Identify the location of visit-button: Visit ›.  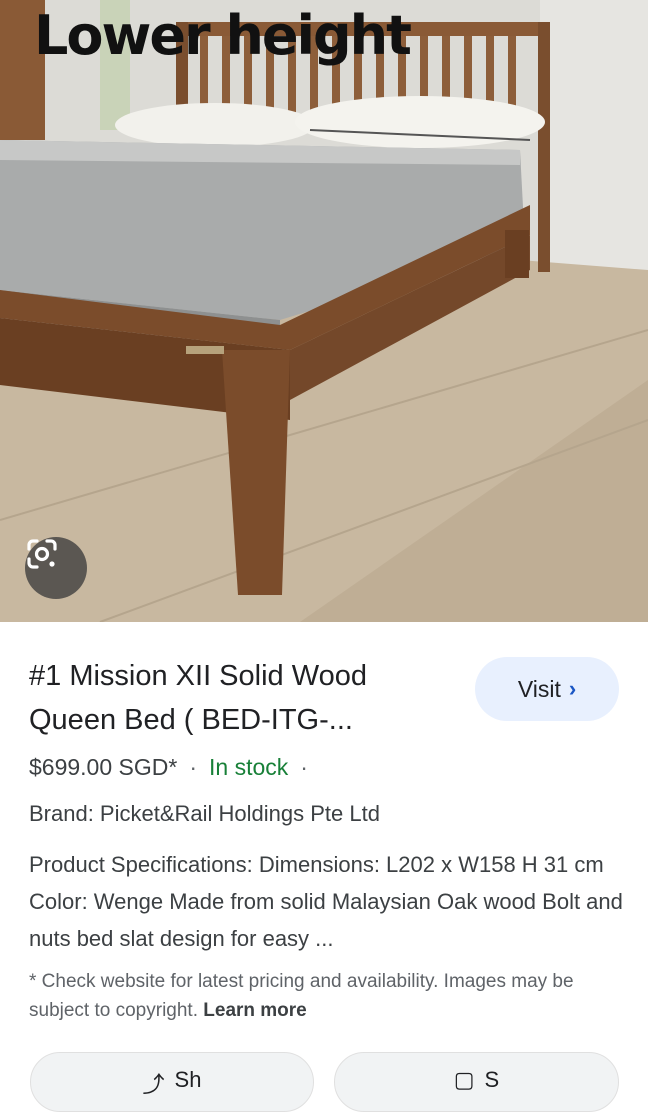
(547, 689).